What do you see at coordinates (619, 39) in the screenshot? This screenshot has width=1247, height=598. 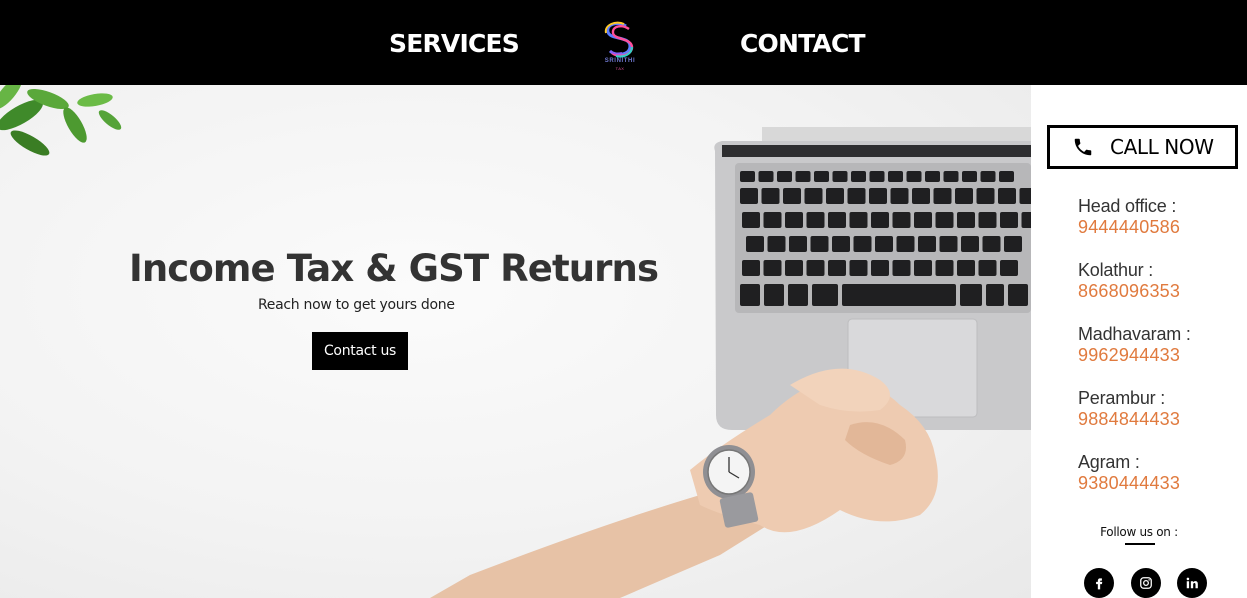 I see `logo-mark-icon` at bounding box center [619, 39].